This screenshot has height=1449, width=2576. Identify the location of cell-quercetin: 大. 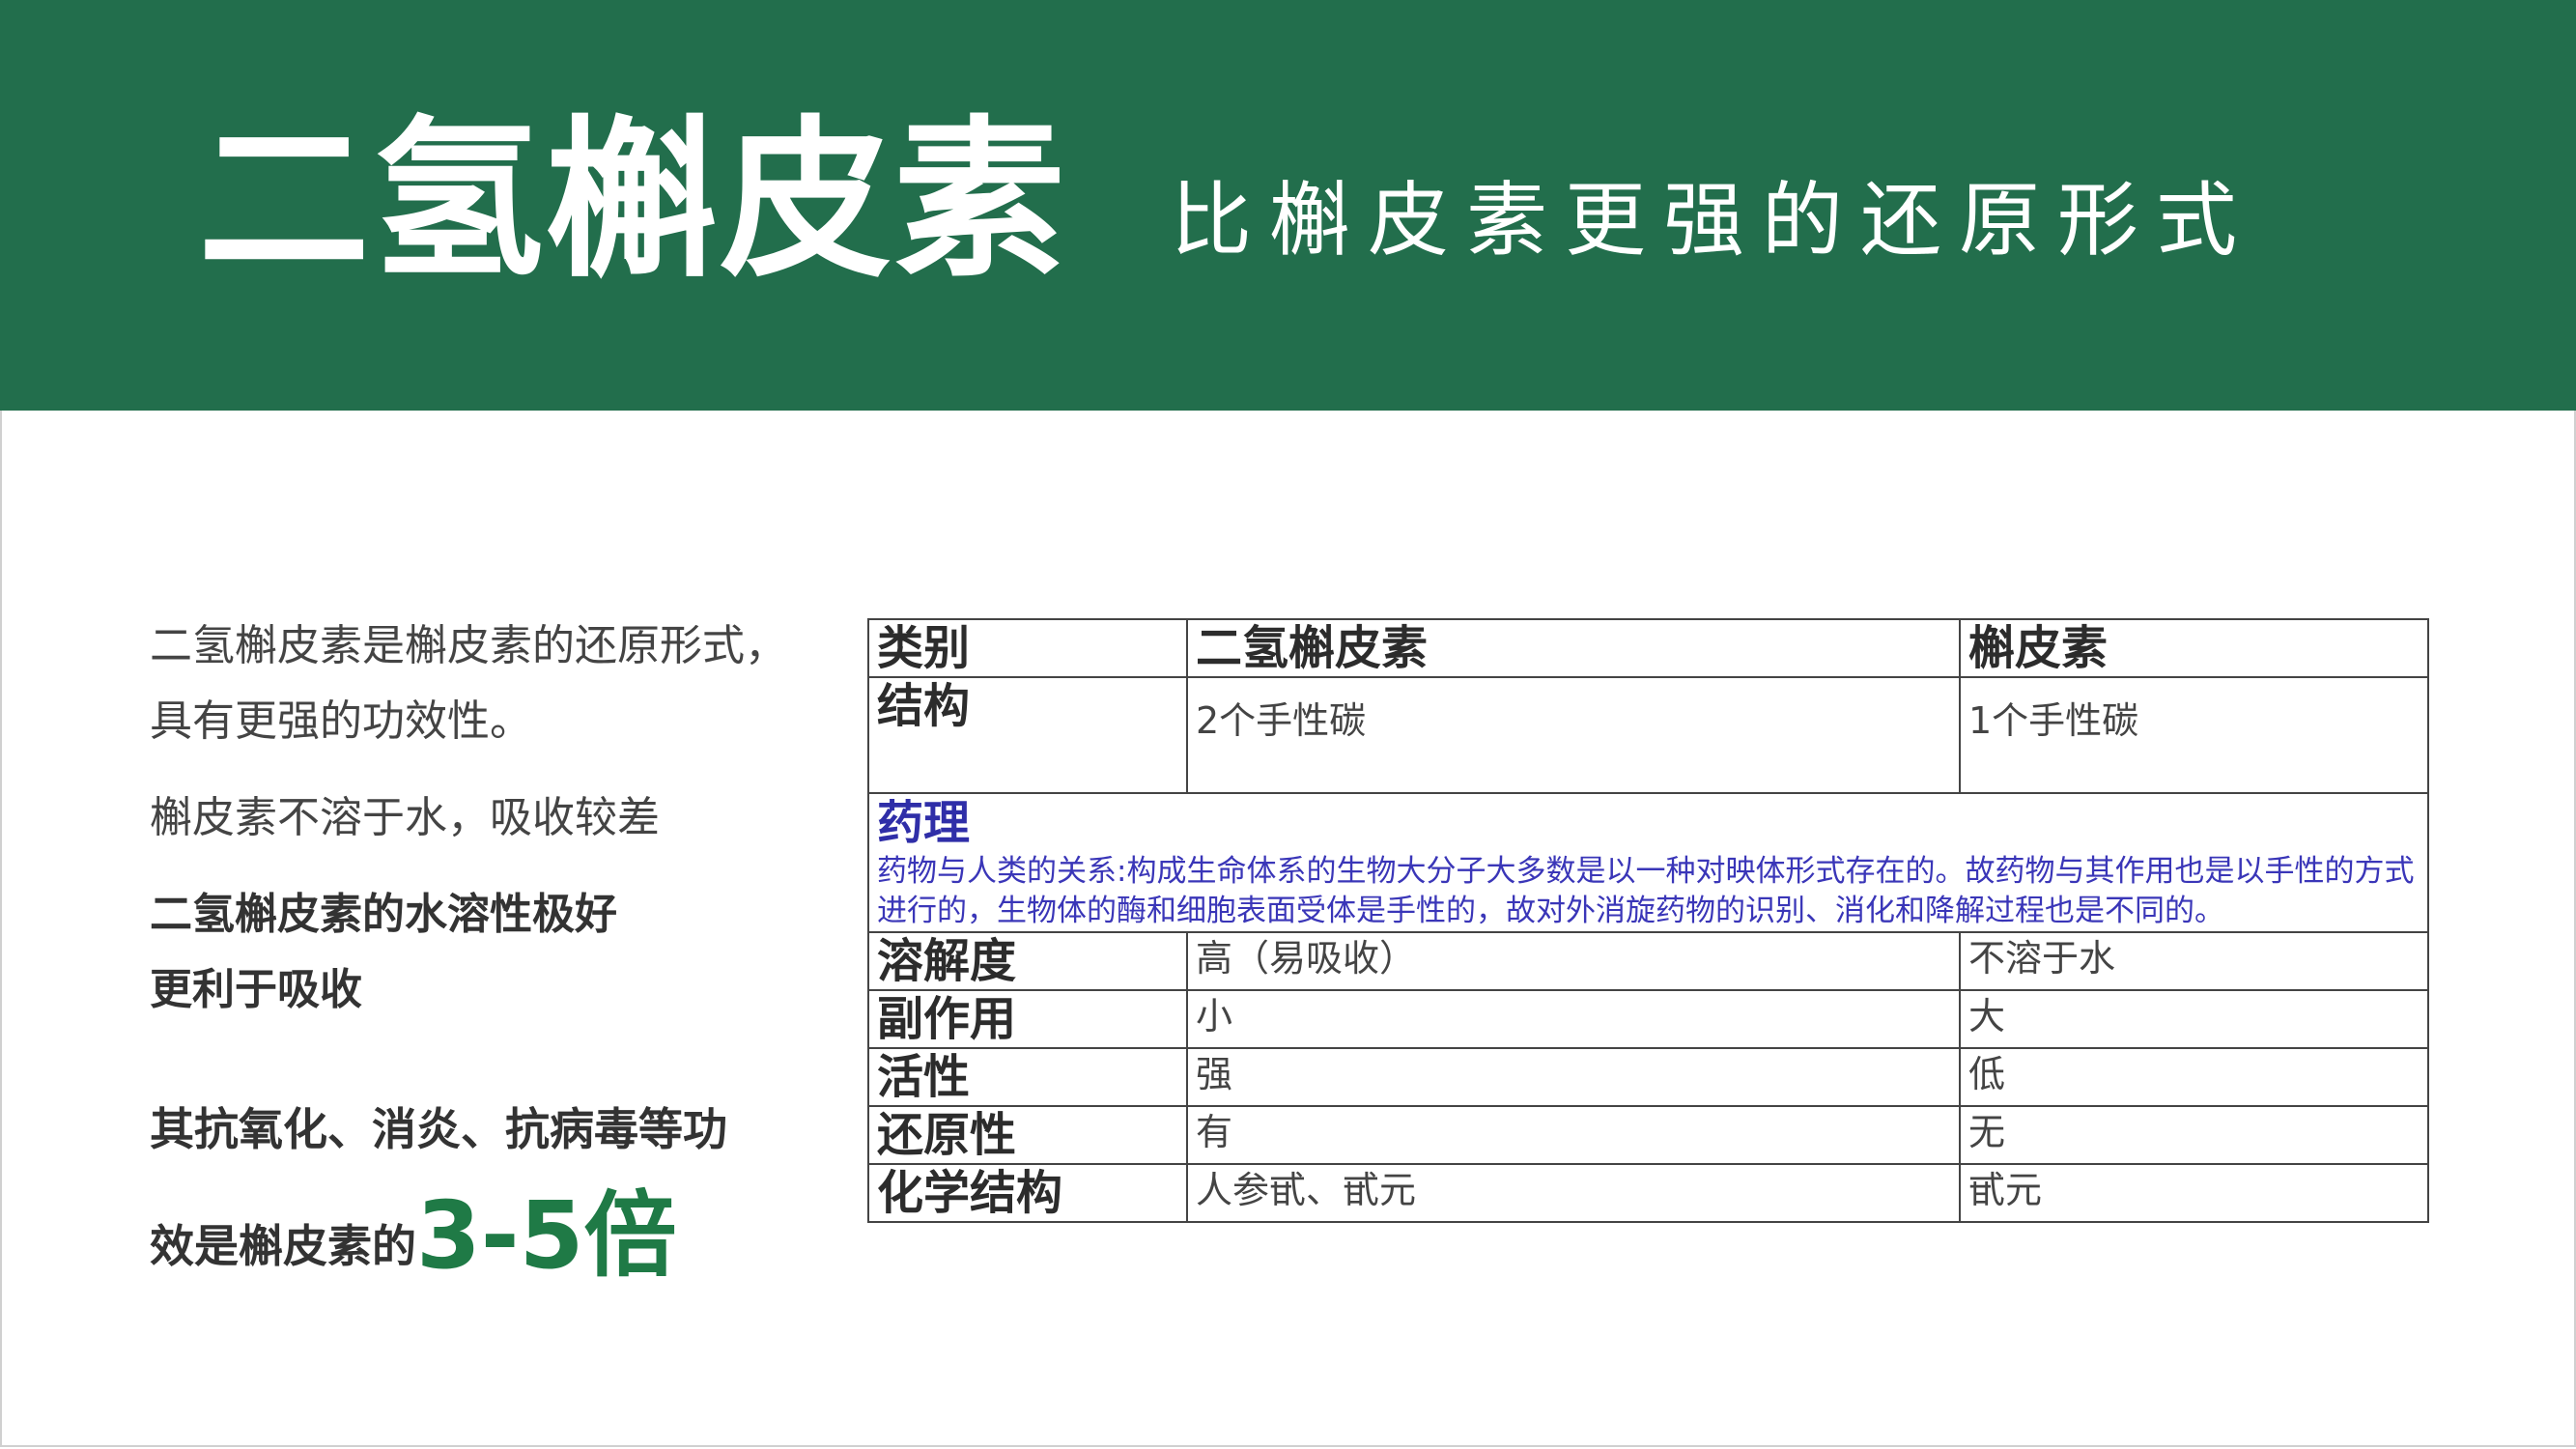
(2194, 1019).